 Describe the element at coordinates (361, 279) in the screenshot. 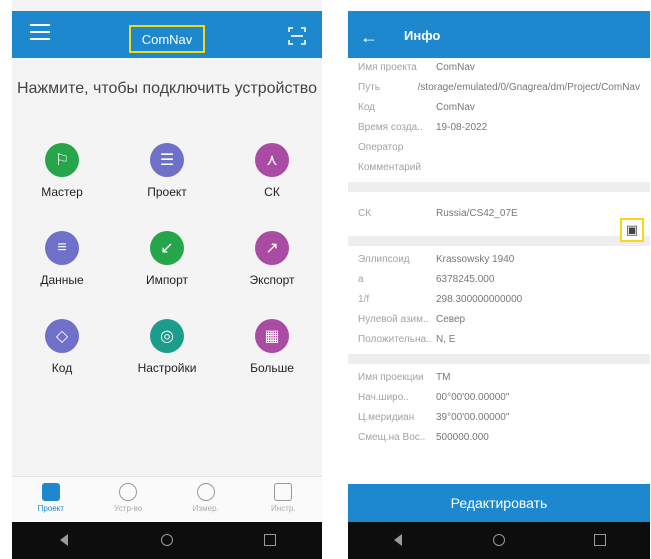

I see `row-key: a` at that location.